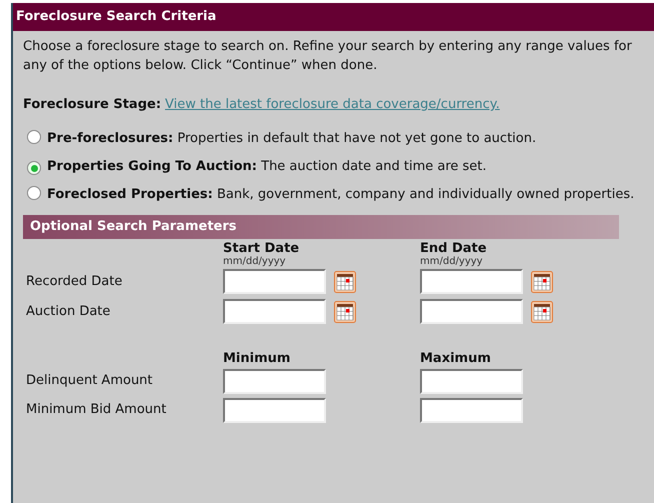 The image size is (654, 503). Describe the element at coordinates (89, 381) in the screenshot. I see `row-label: Delinquent Amount` at that location.